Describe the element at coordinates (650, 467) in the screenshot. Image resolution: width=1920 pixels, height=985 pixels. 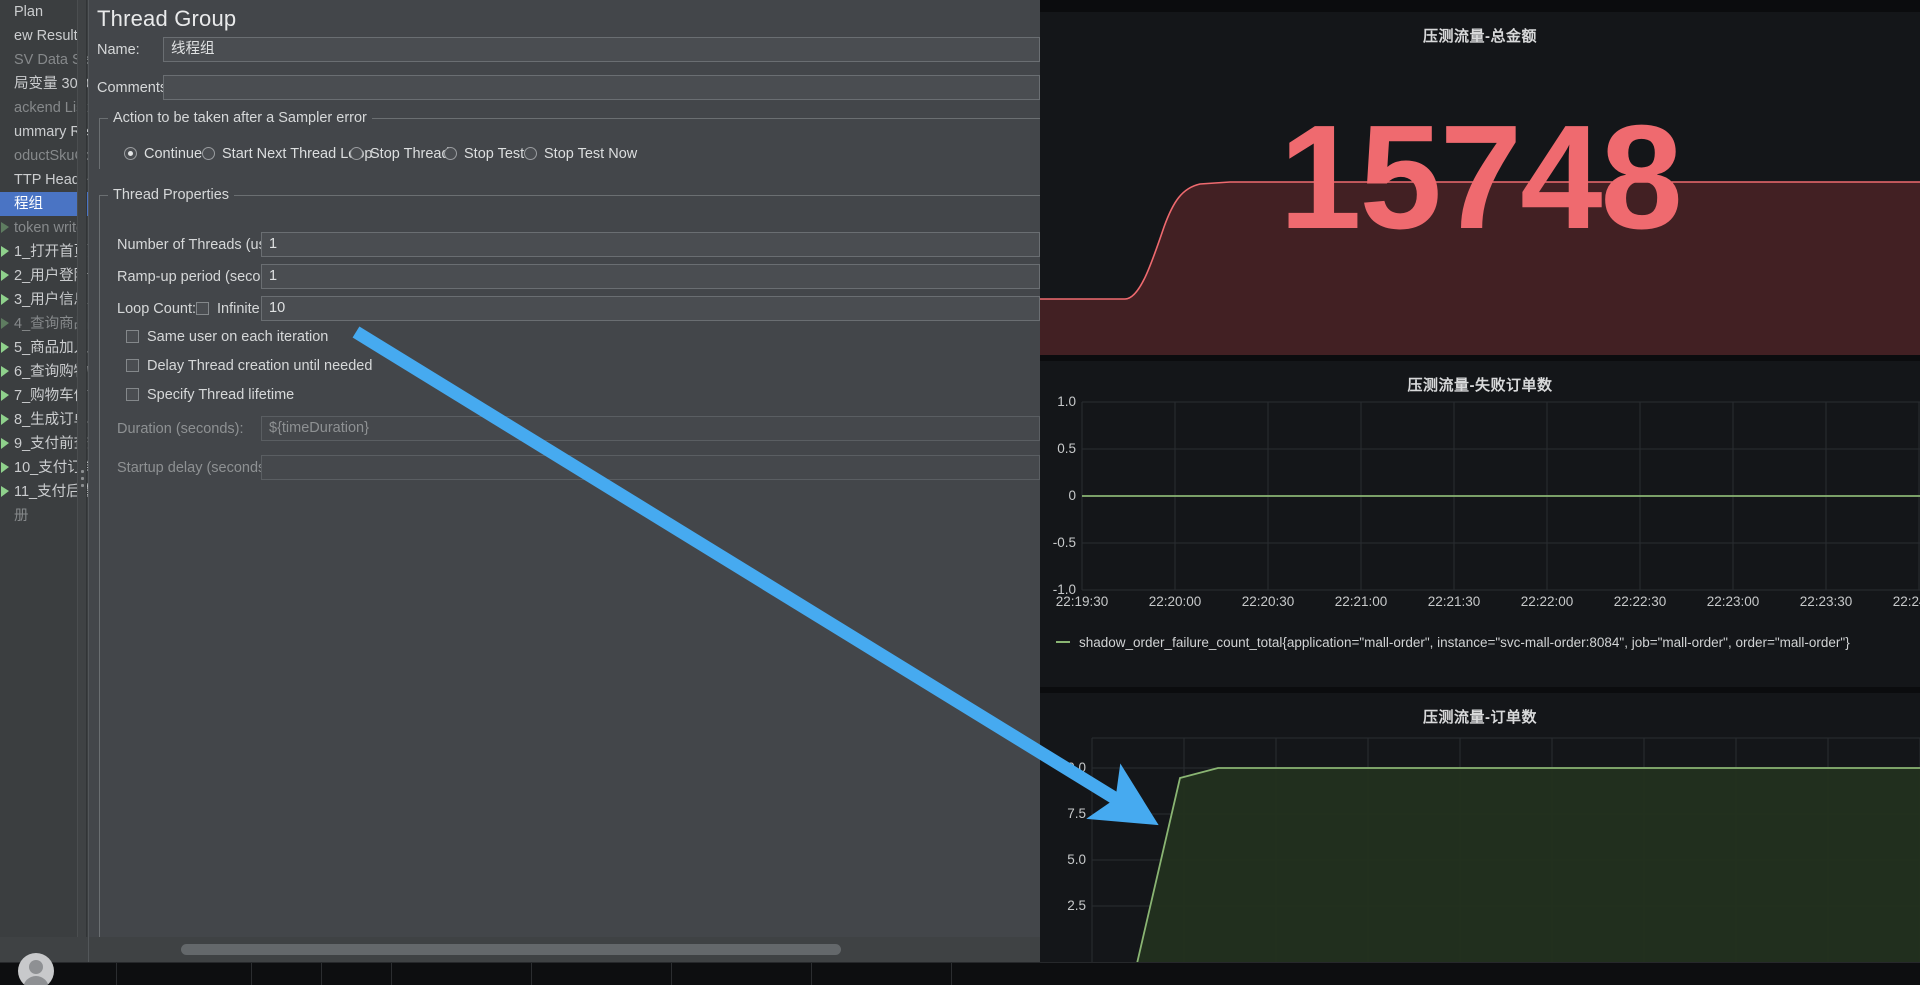
I see `startup-delay-input` at that location.